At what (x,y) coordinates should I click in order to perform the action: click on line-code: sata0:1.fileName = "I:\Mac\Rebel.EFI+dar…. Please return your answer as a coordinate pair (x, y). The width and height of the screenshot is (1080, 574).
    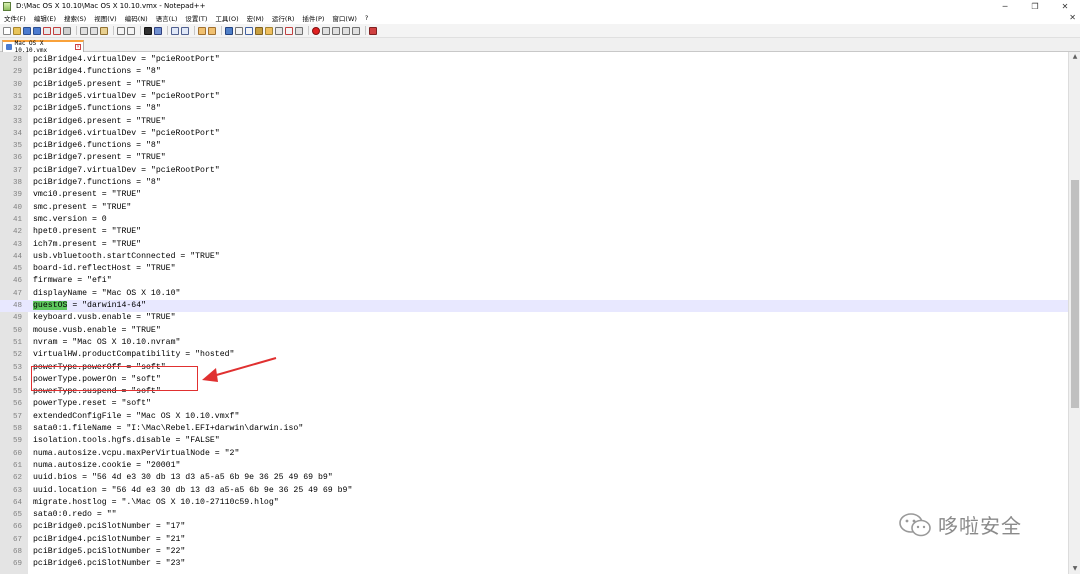
    Looking at the image, I should click on (168, 428).